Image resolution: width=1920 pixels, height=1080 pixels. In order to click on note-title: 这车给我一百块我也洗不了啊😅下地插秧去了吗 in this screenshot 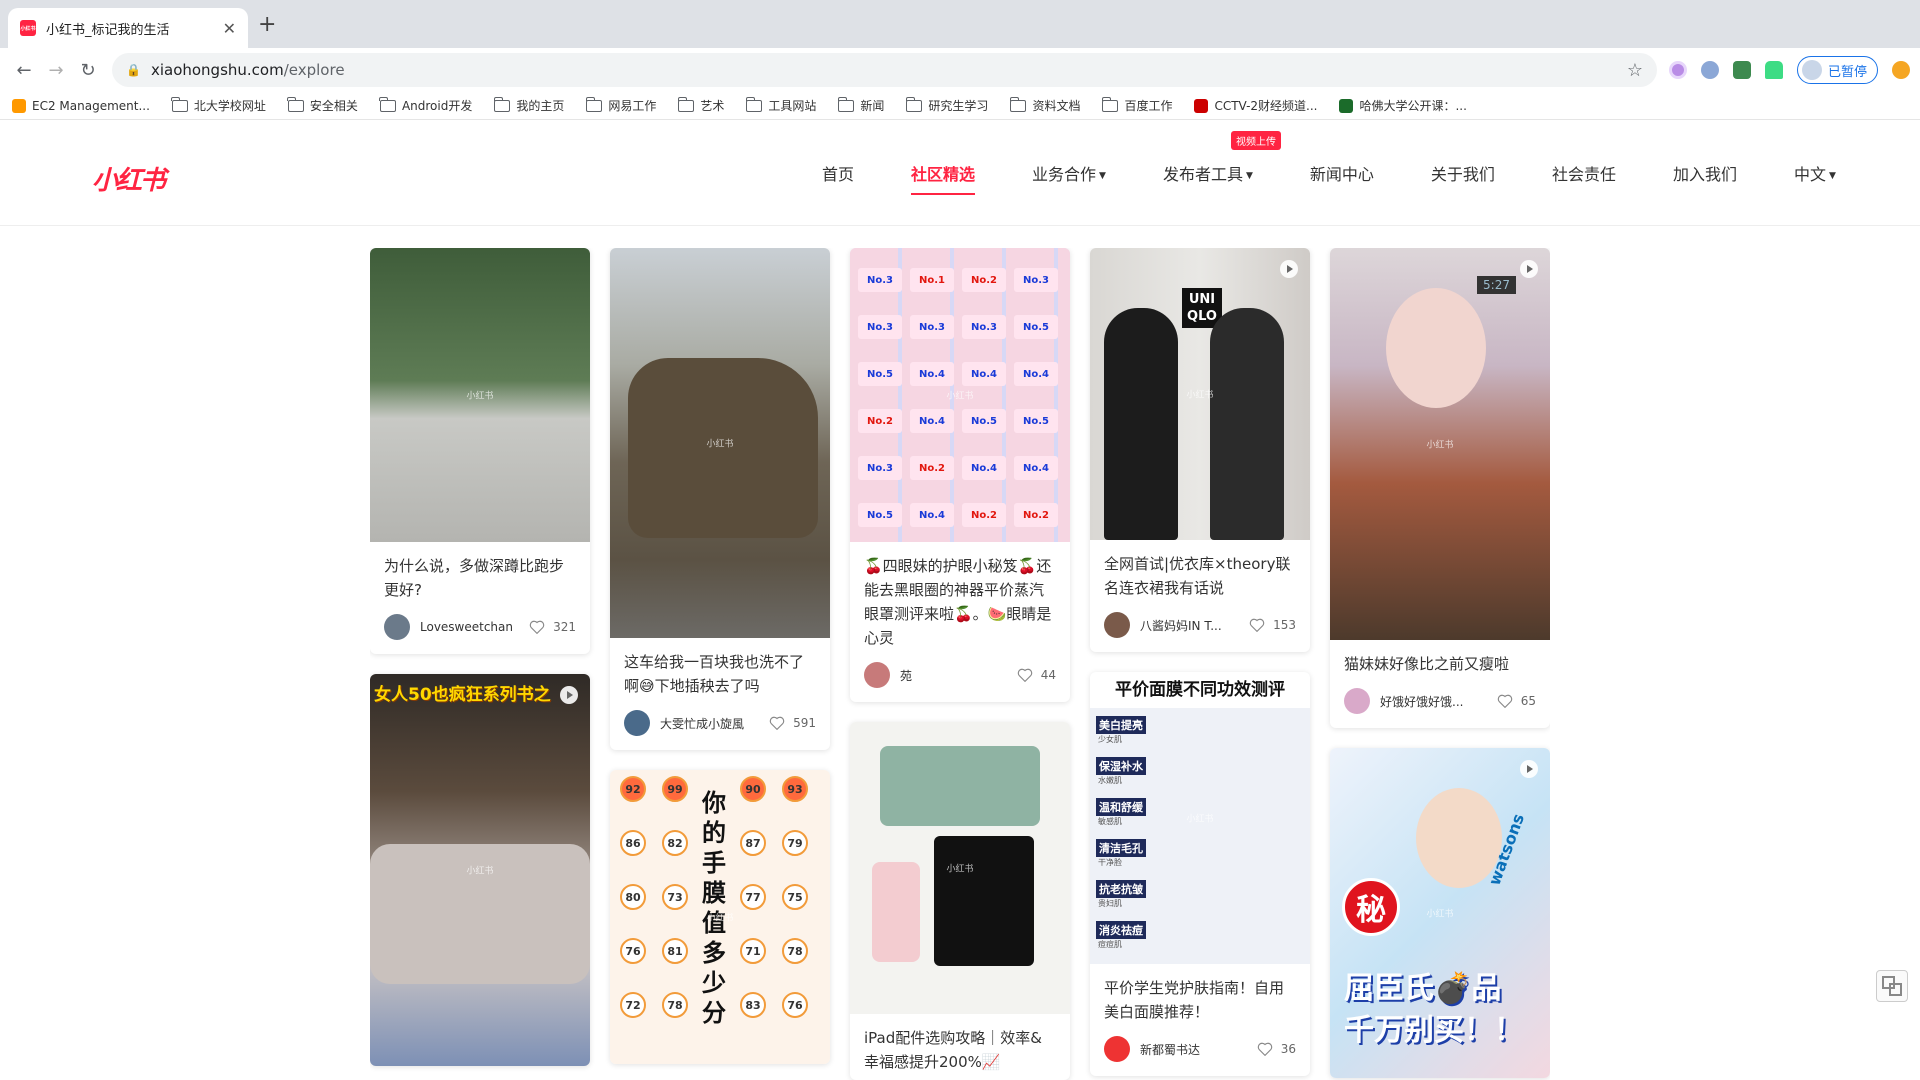, I will do `click(720, 671)`.